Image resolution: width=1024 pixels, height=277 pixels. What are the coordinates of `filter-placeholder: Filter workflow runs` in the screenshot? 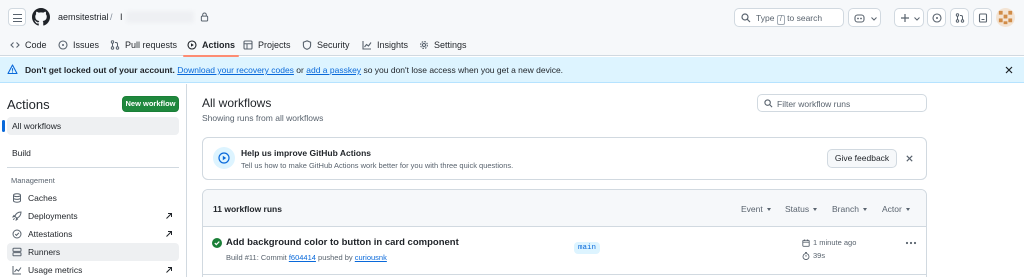 It's located at (814, 104).